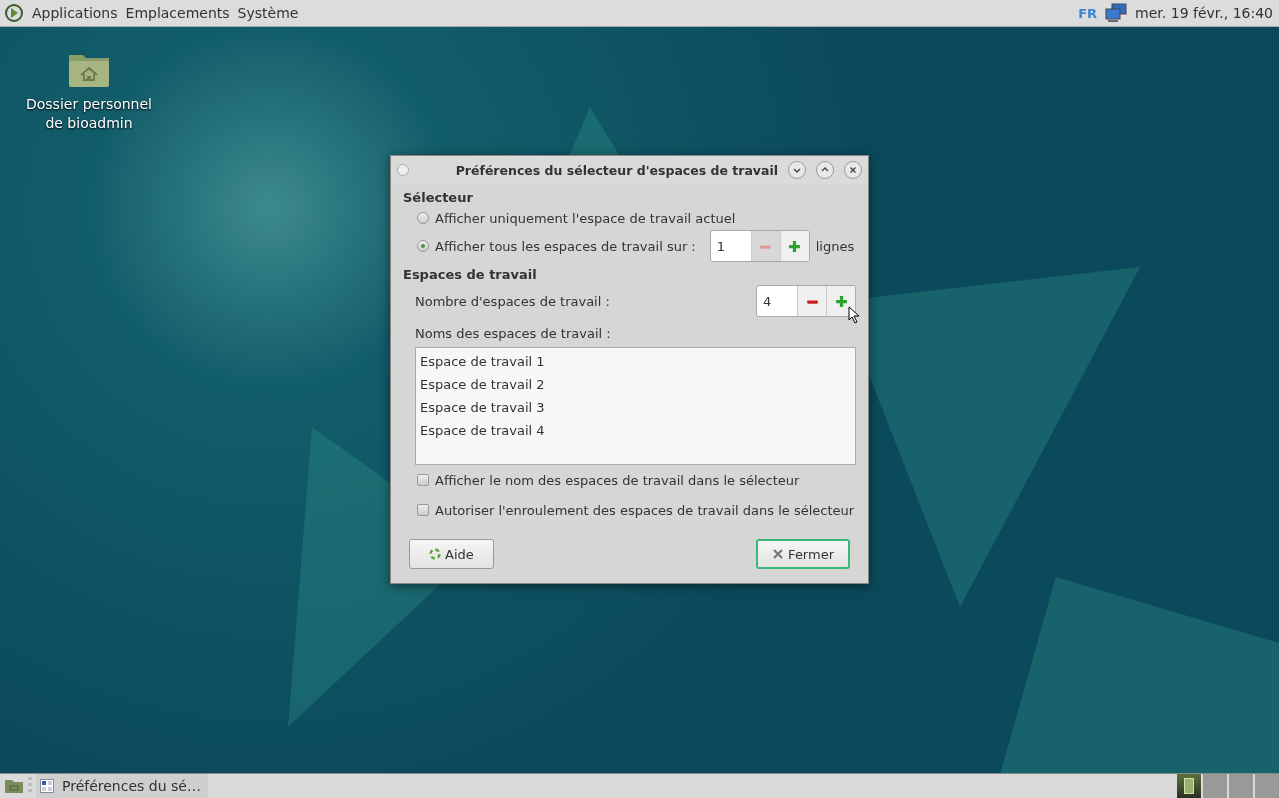  What do you see at coordinates (617, 480) in the screenshot?
I see `checkbox-label: Afficher le nom des espaces de travail dans le sélecteur` at bounding box center [617, 480].